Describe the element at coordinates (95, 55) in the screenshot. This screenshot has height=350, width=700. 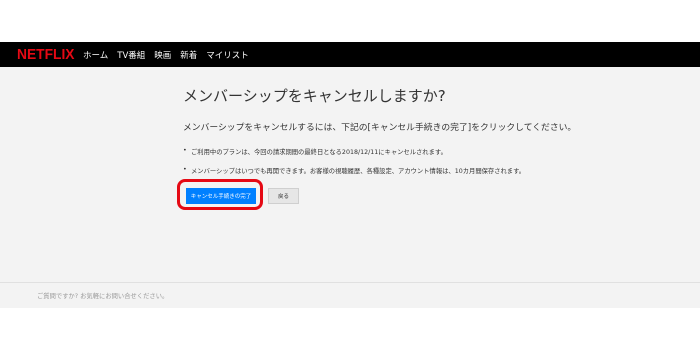
I see `nav-item-home: ホーム` at that location.